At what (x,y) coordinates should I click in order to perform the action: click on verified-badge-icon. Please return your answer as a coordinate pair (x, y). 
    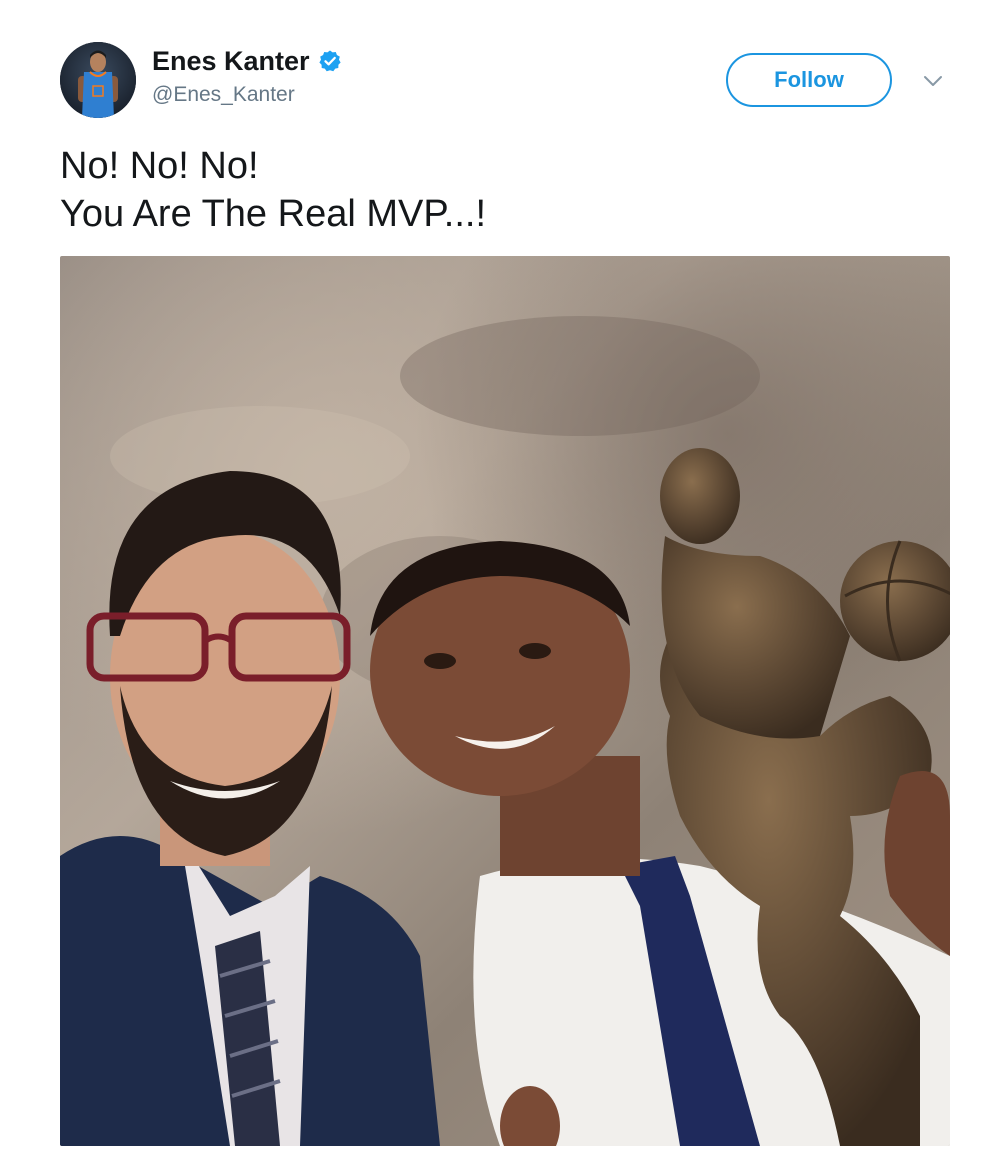
    Looking at the image, I should click on (330, 61).